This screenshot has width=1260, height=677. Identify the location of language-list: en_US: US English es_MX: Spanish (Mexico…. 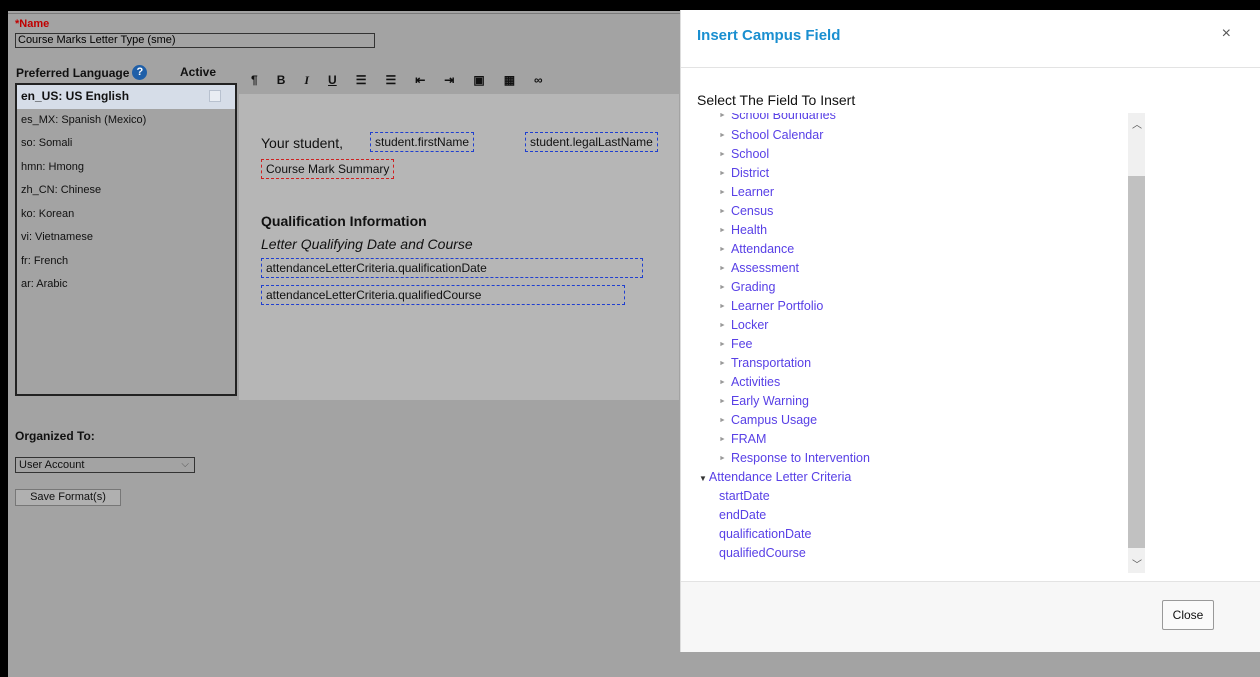
(126, 239).